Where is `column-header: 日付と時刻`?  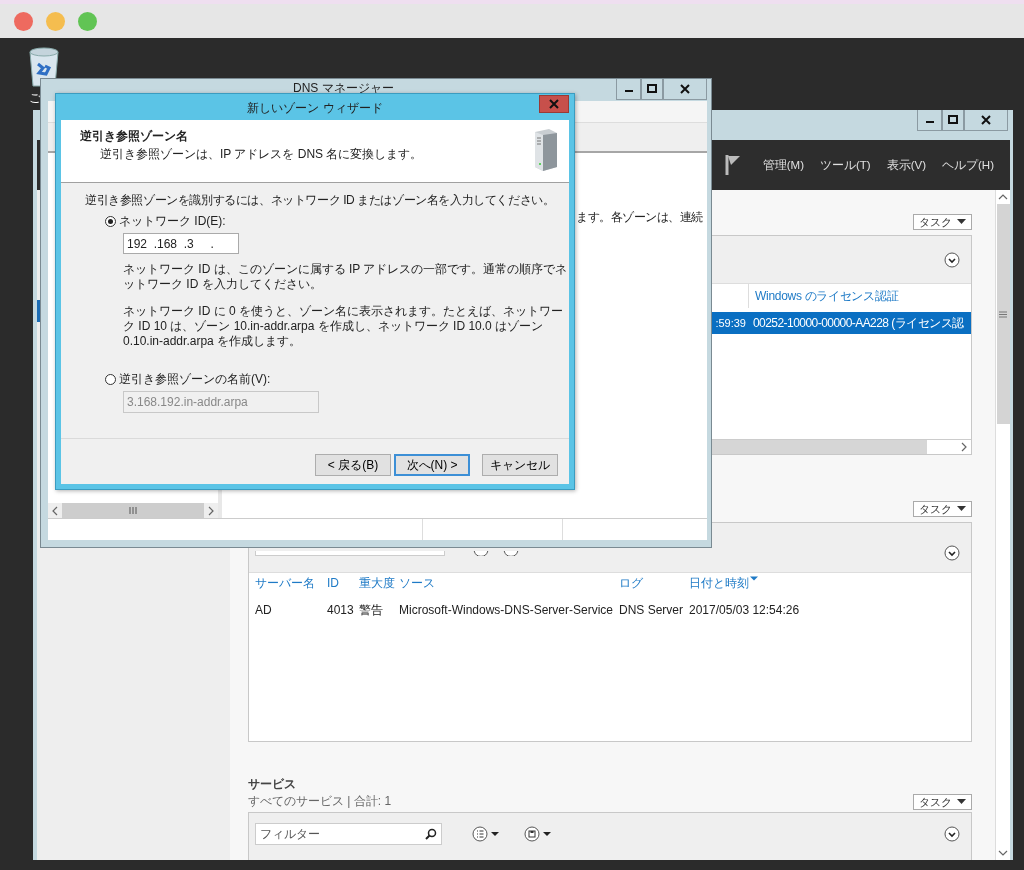
column-header: 日付と時刻 is located at coordinates (830, 583).